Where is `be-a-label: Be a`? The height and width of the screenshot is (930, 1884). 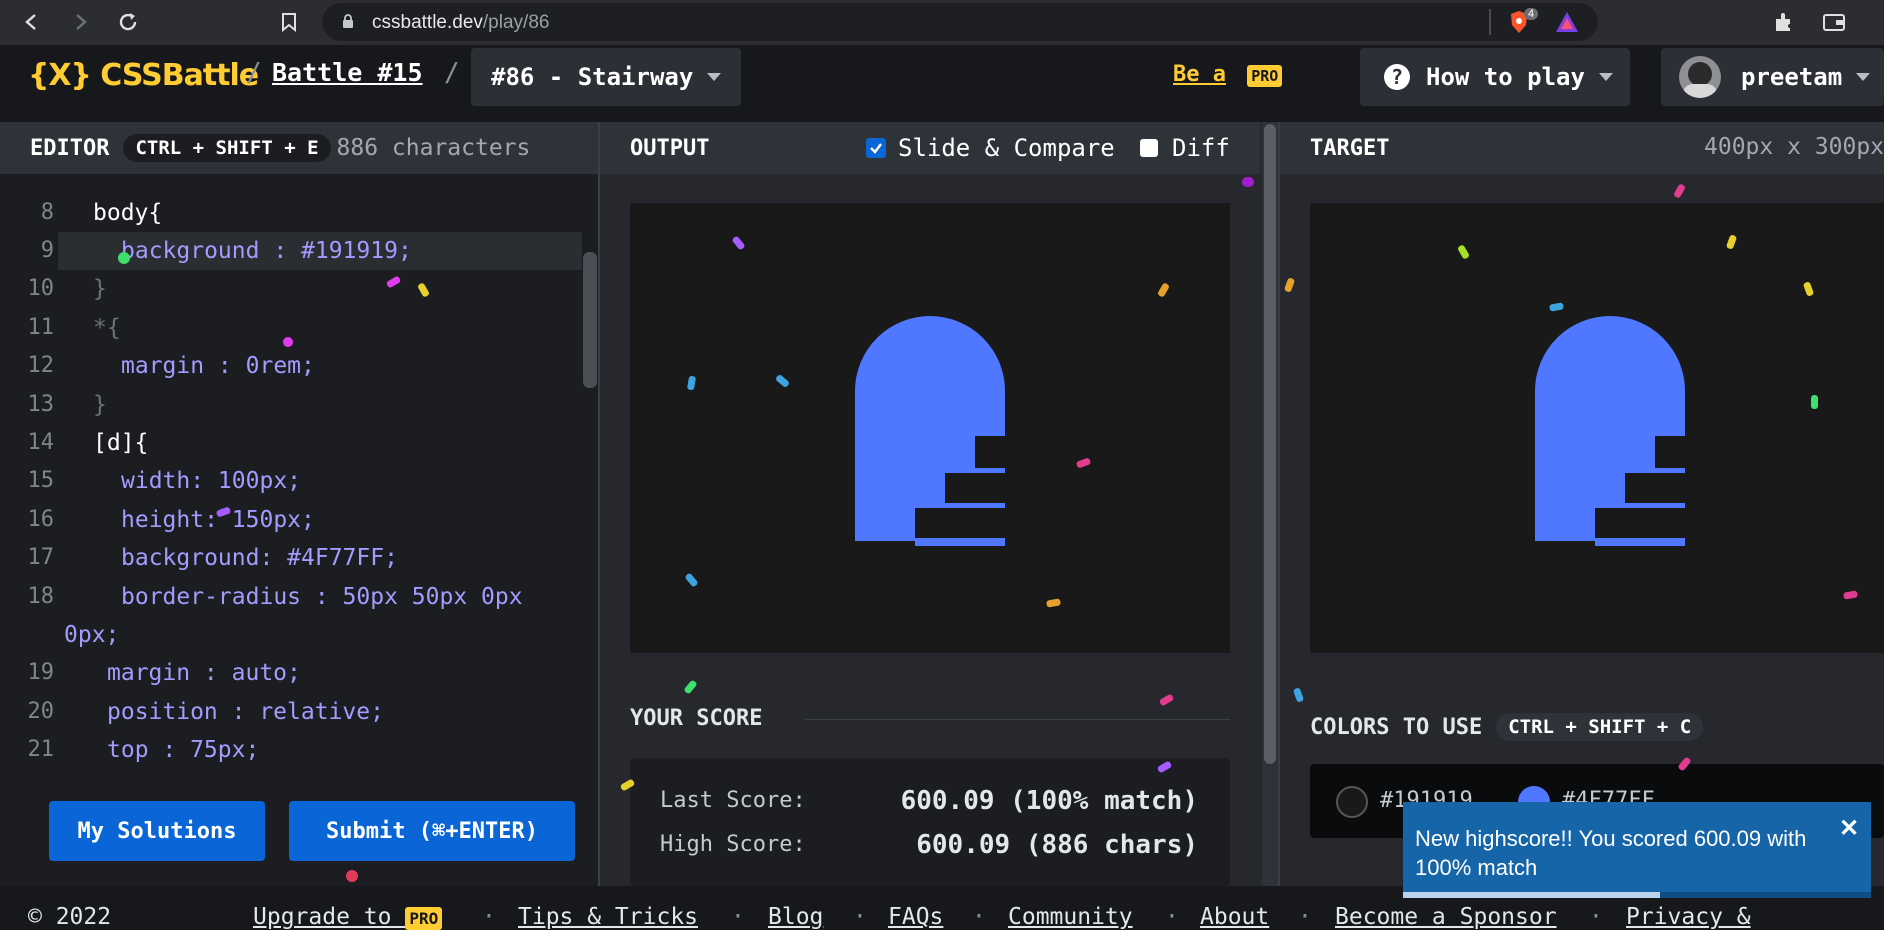 be-a-label: Be a is located at coordinates (1199, 74).